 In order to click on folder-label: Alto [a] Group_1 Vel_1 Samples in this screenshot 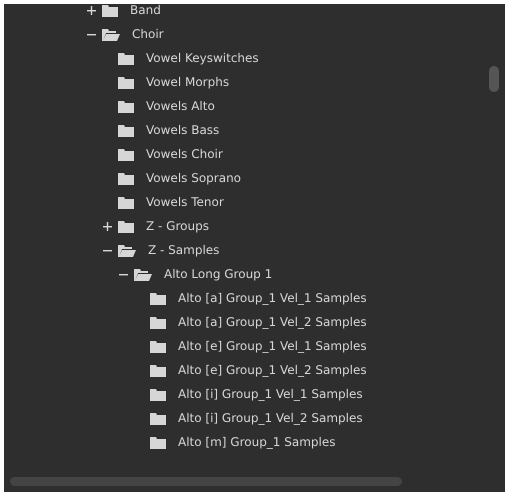, I will do `click(272, 298)`.